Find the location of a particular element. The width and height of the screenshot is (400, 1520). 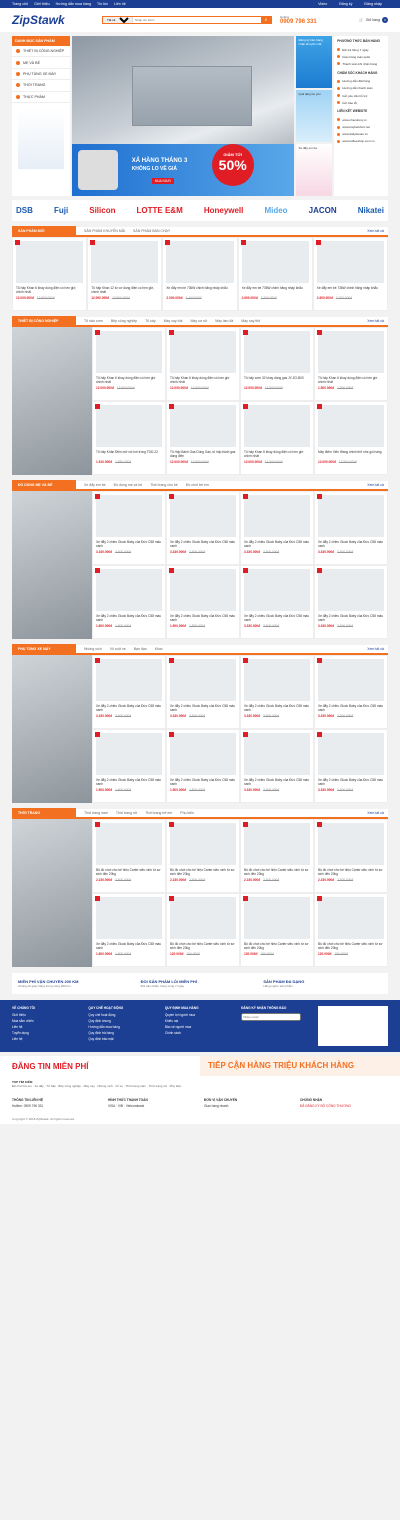

section-tab: Tủ sấy is located at coordinates (150, 321).